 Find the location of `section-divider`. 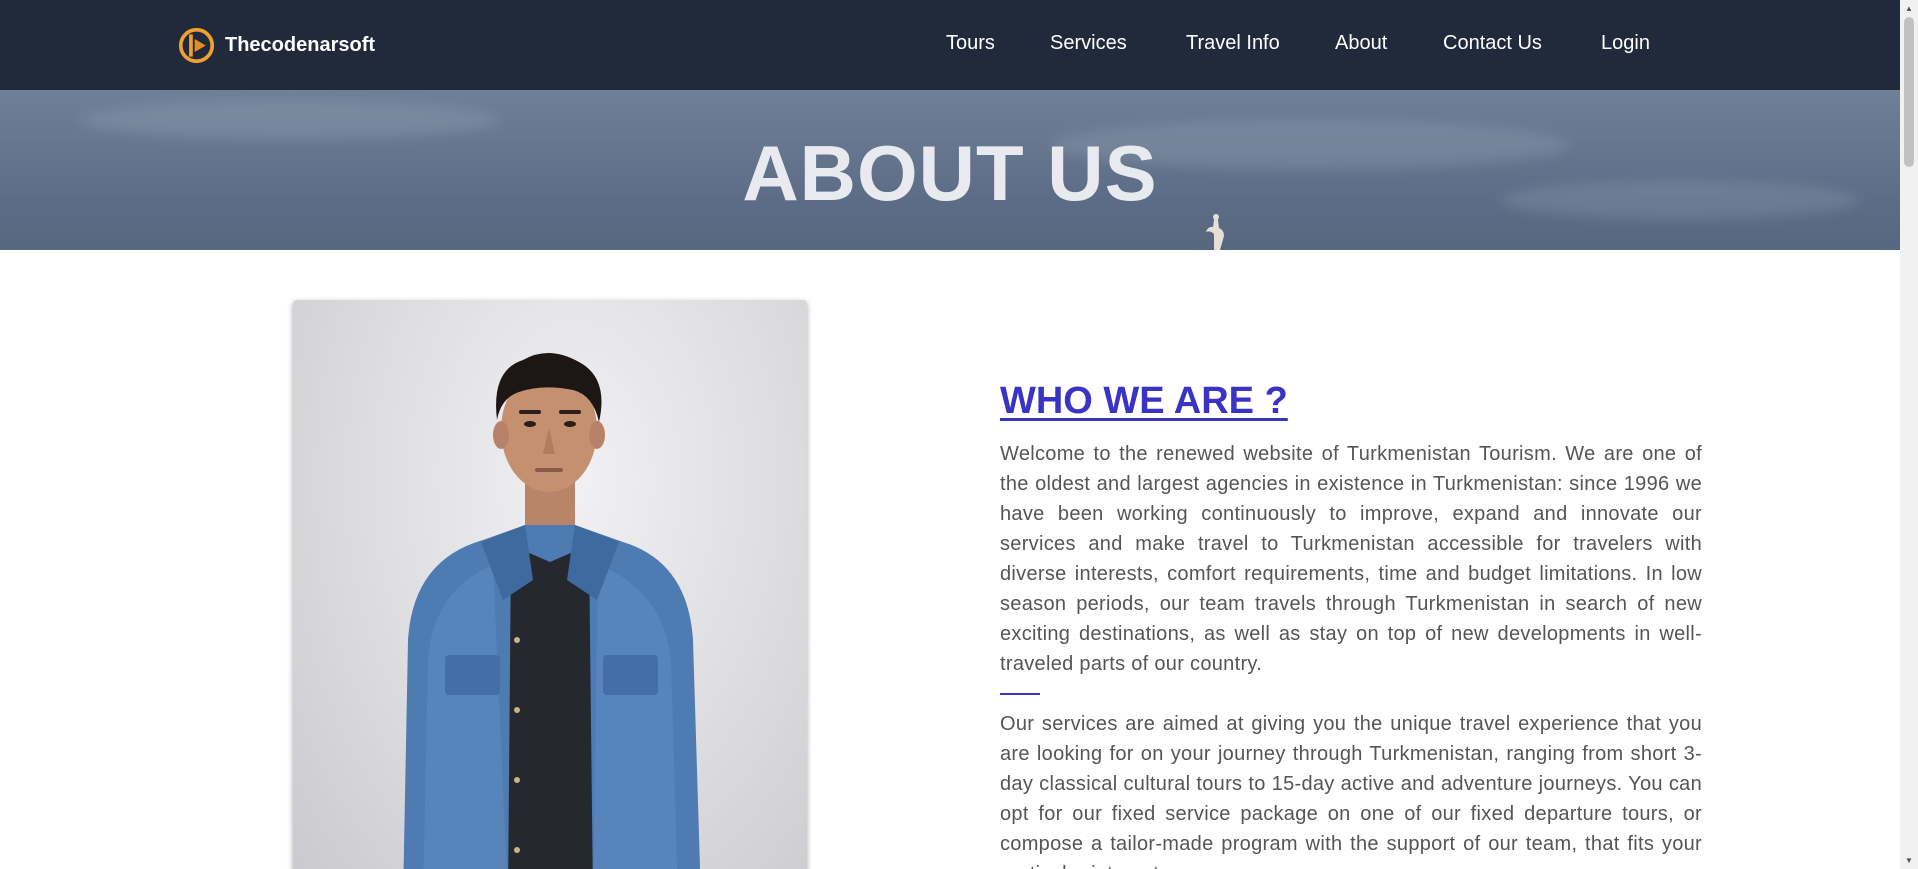

section-divider is located at coordinates (1020, 694).